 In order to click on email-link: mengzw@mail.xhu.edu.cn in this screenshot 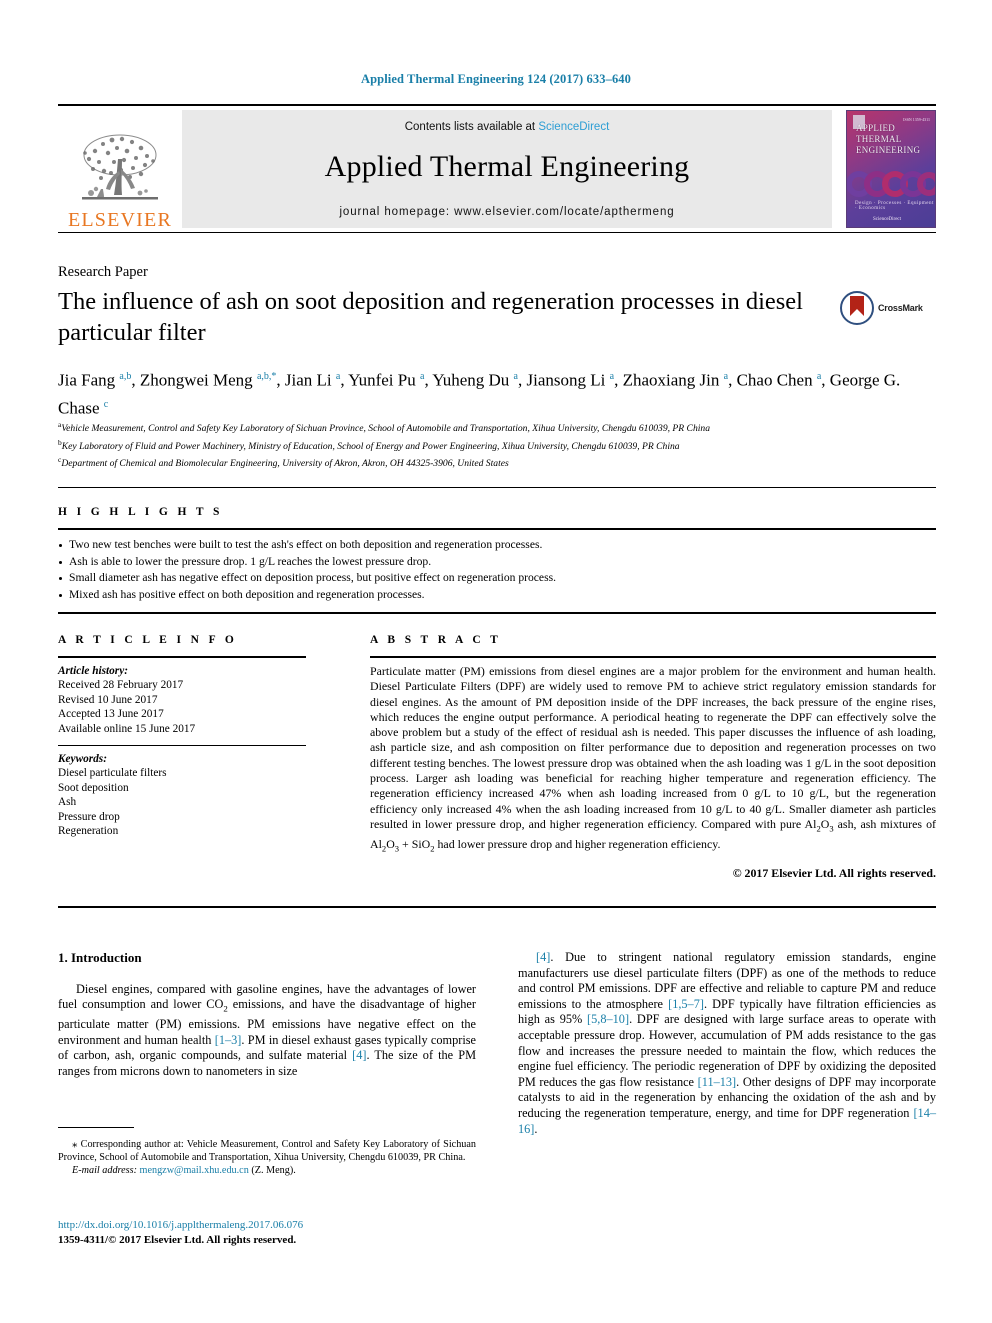, I will do `click(194, 1170)`.